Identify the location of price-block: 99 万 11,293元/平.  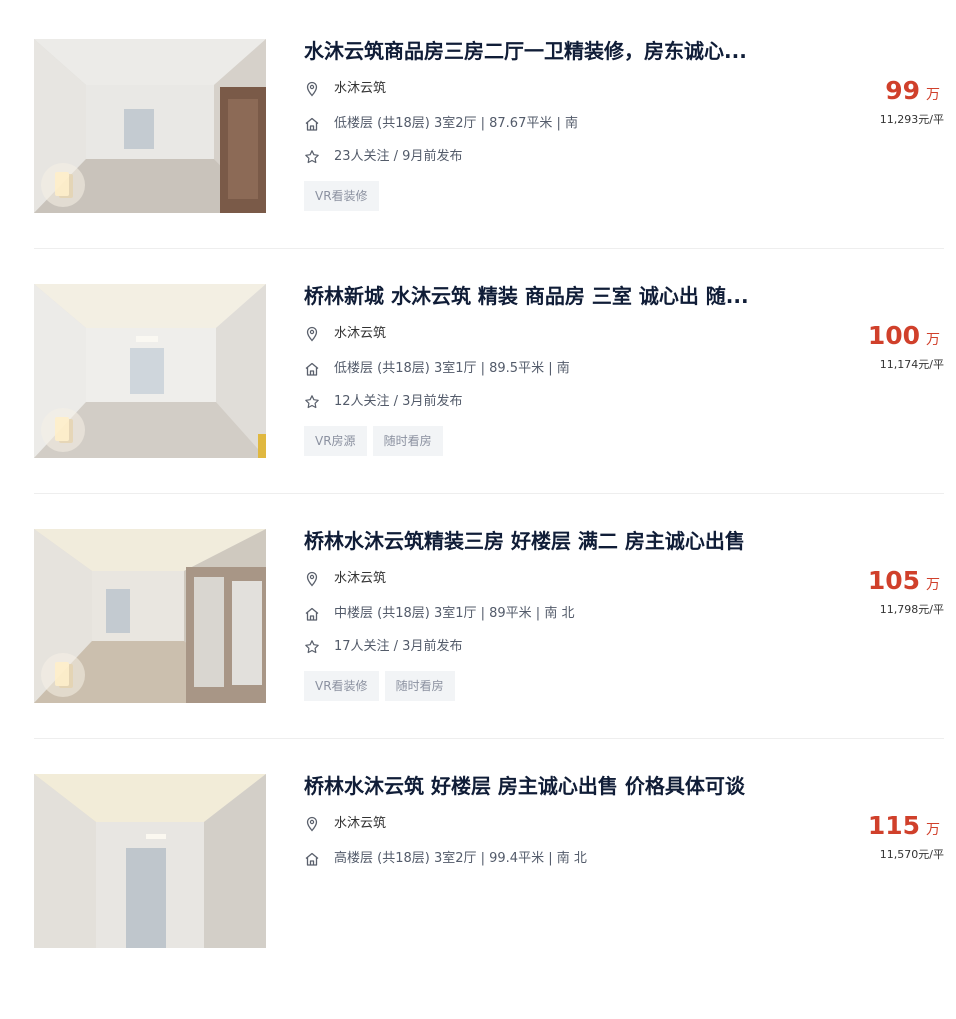
(874, 101).